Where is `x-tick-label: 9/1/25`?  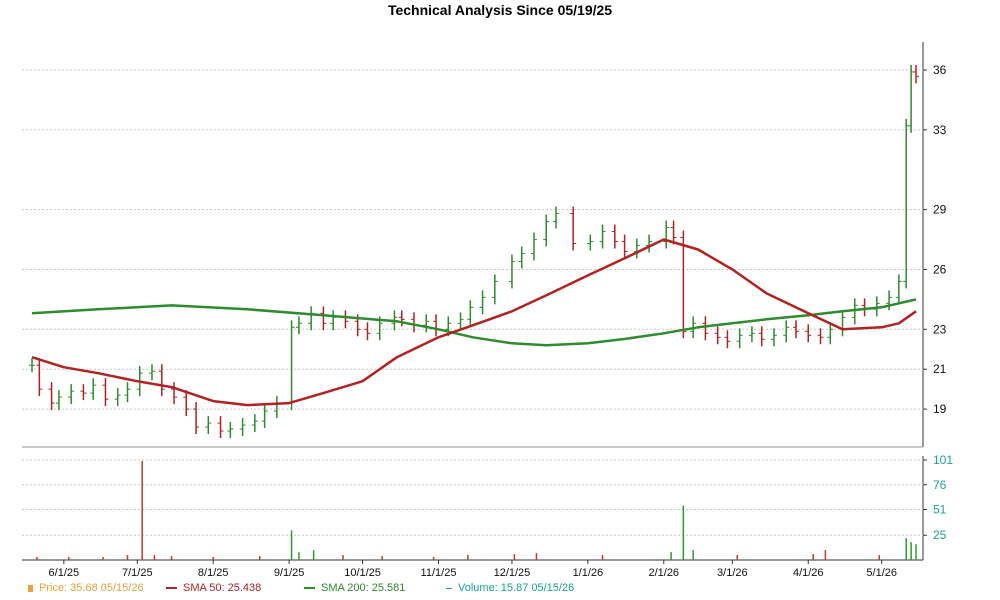 x-tick-label: 9/1/25 is located at coordinates (289, 573).